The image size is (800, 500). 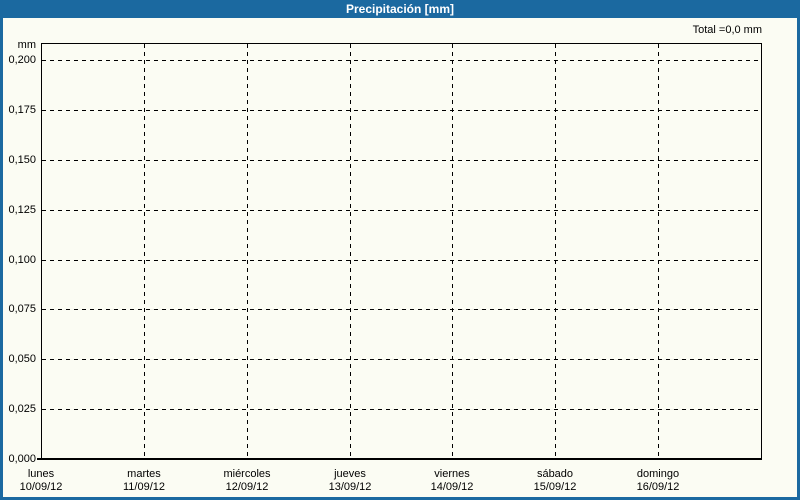 I want to click on chart-title-bar: Precipitación [mm], so click(x=400, y=9).